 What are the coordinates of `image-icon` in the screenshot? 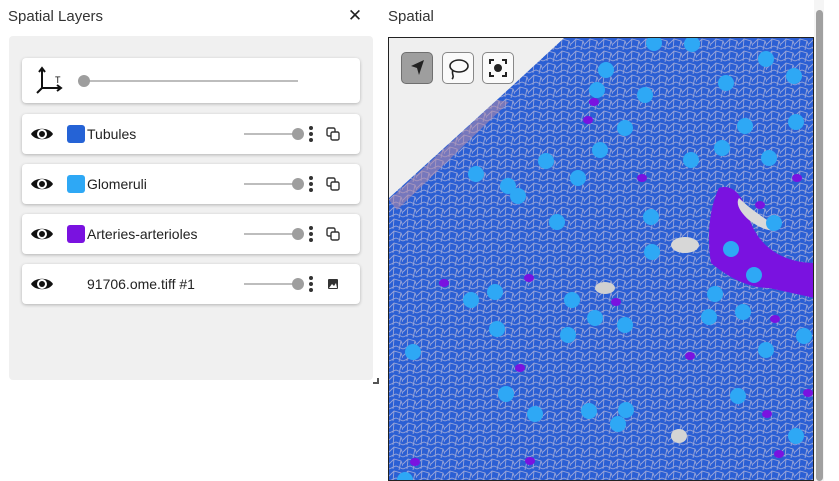 It's located at (333, 284).